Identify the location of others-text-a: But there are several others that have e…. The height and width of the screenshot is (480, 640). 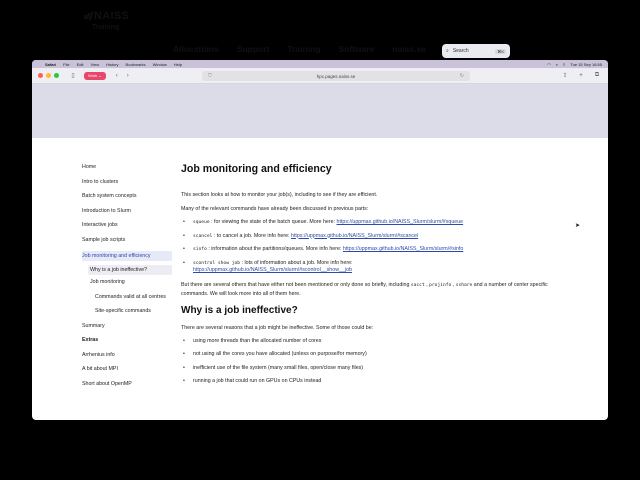
(296, 284).